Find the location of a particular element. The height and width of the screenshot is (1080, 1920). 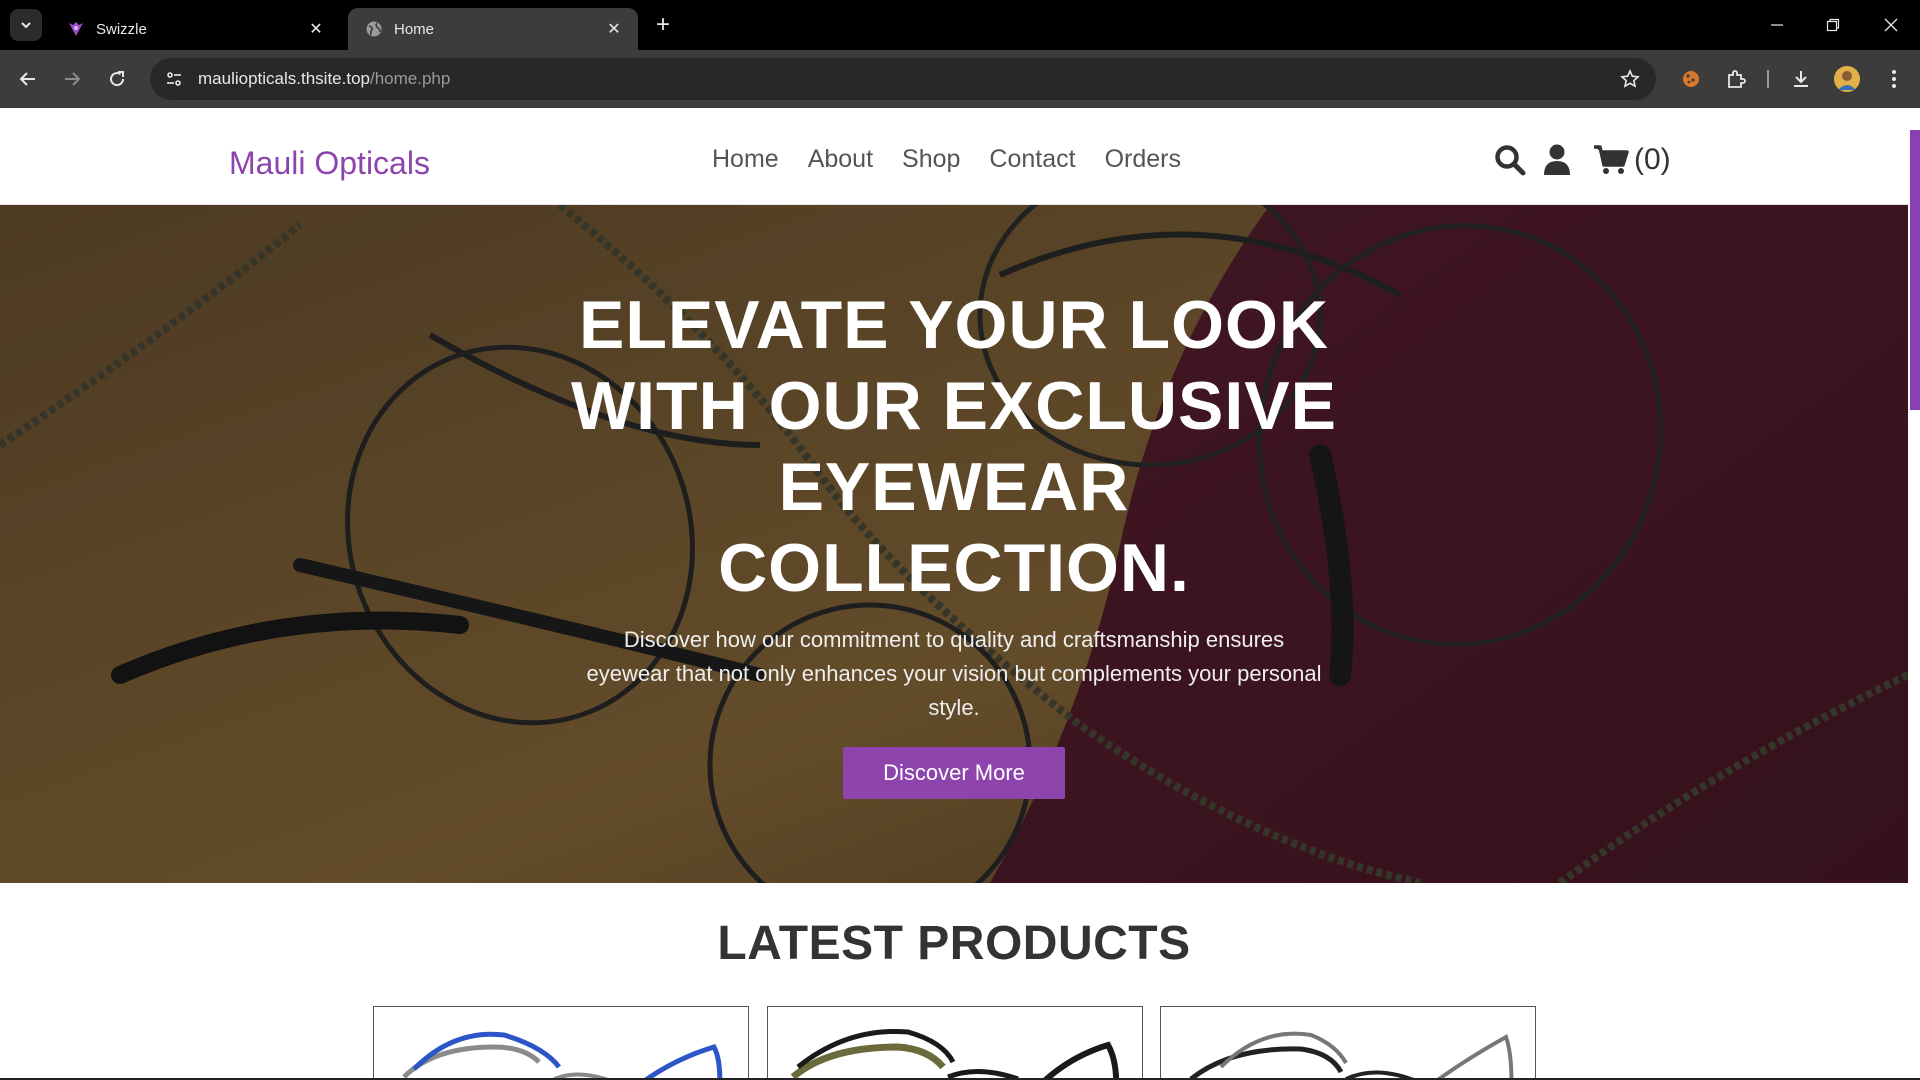

nav-shop: Shop is located at coordinates (931, 159).